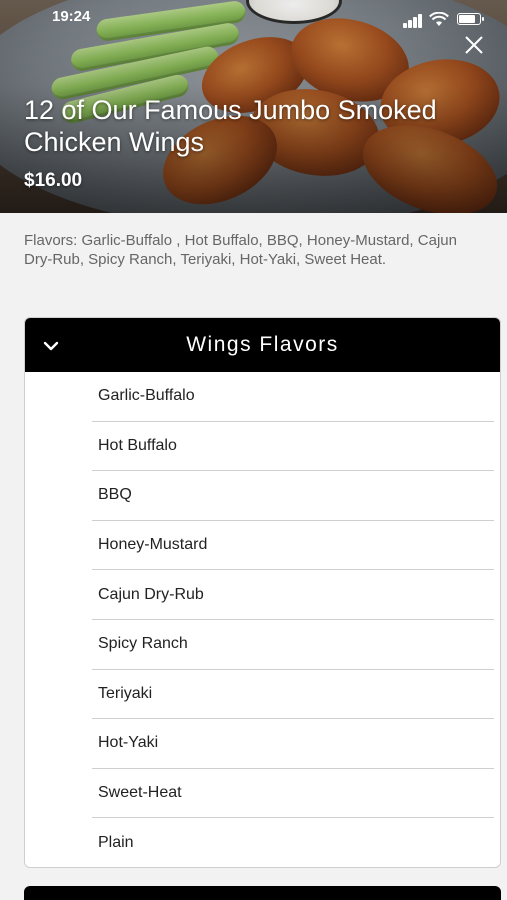 This screenshot has height=900, width=507. I want to click on flavor-option-plain: Plain, so click(293, 842).